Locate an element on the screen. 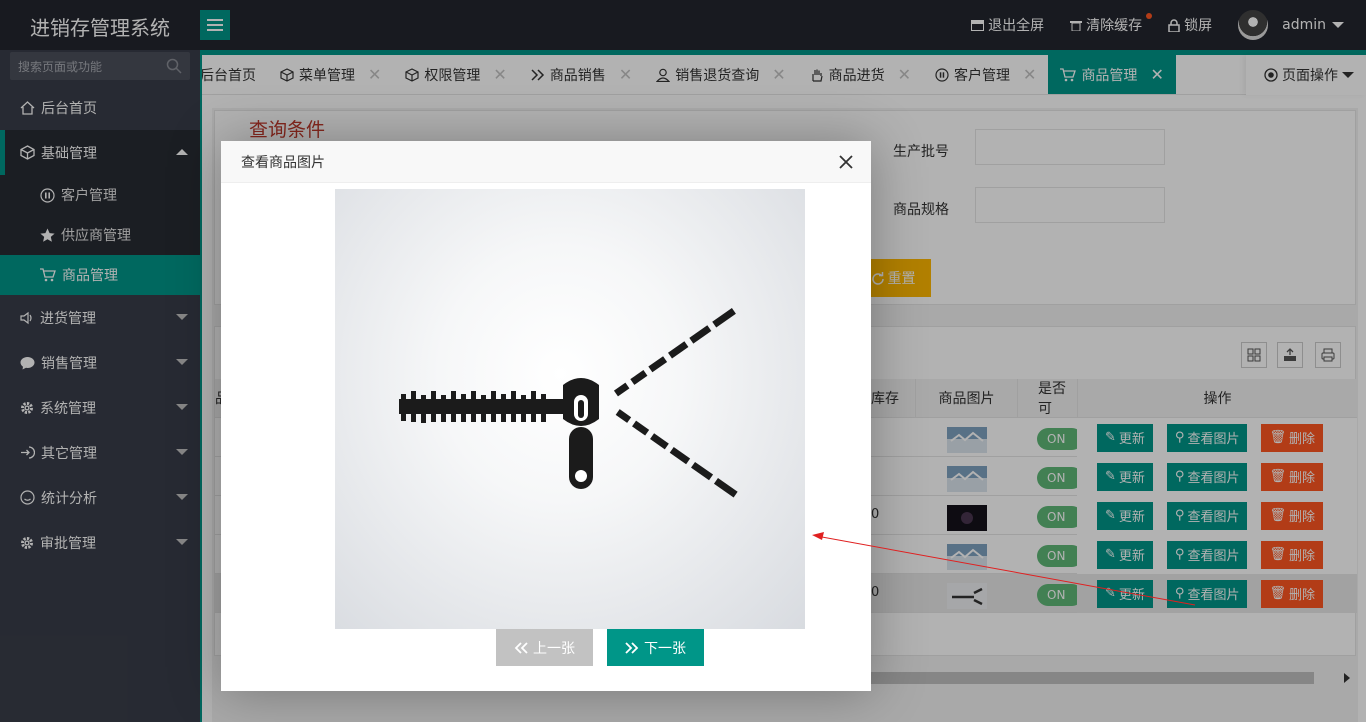  dialog-title: 查看商品图片 is located at coordinates (283, 162).